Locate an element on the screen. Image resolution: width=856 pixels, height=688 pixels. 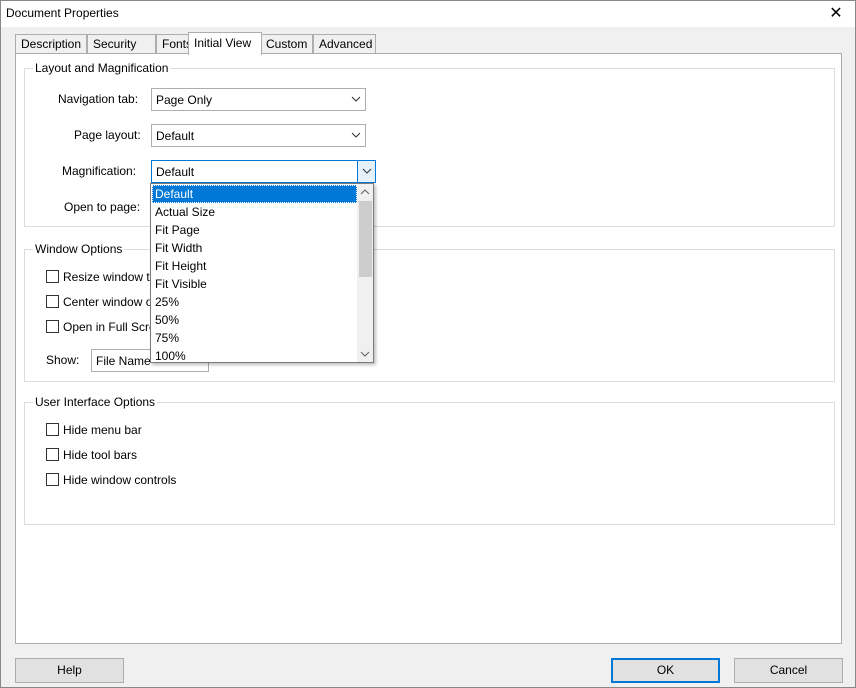
tab-security: Security is located at coordinates (121, 44).